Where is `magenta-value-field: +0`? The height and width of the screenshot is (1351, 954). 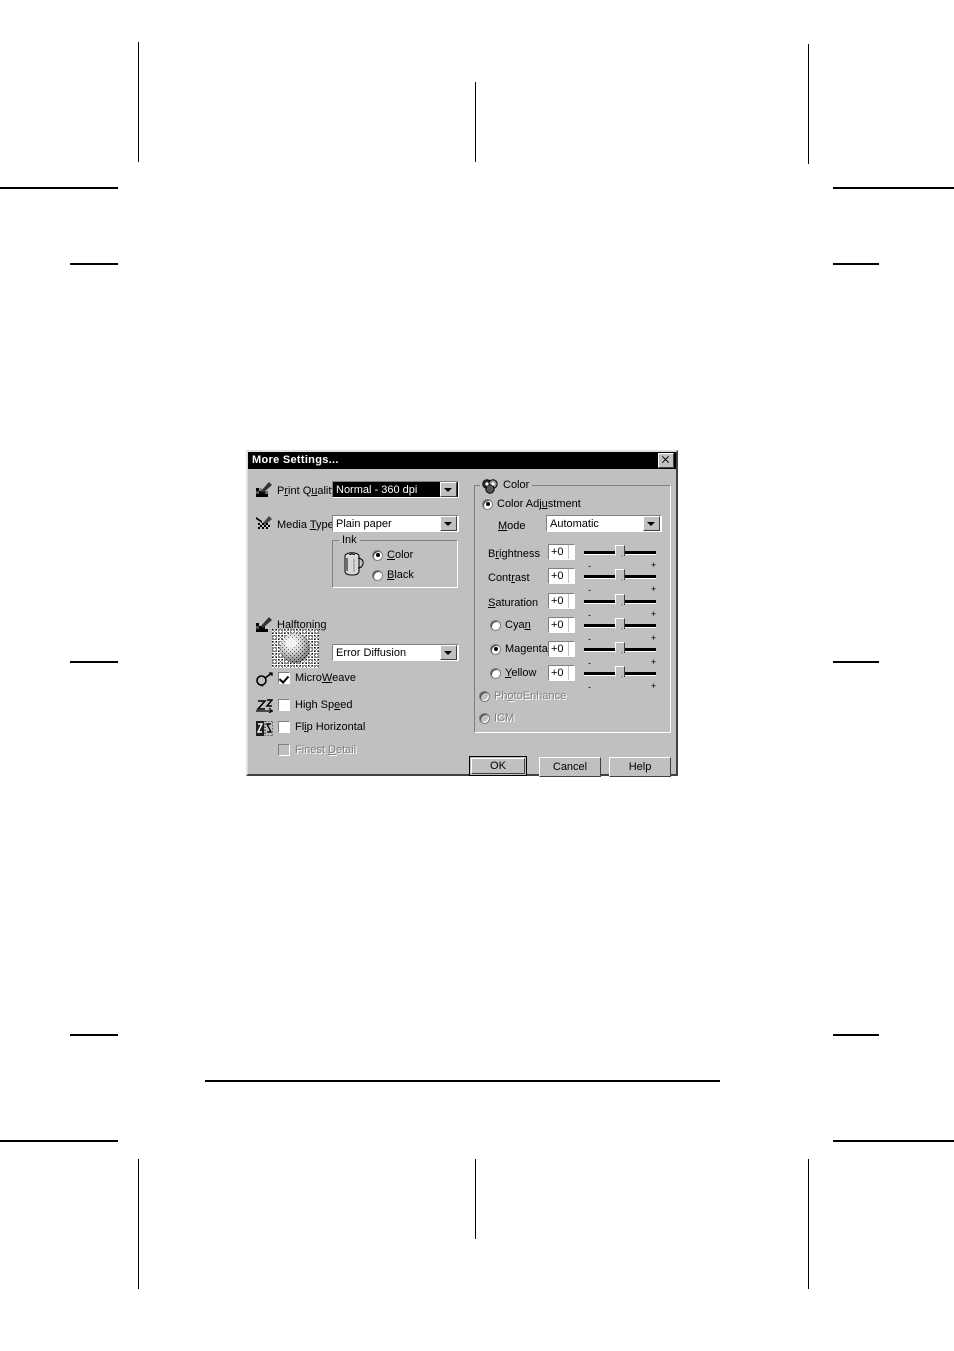
magenta-value-field: +0 is located at coordinates (561, 649).